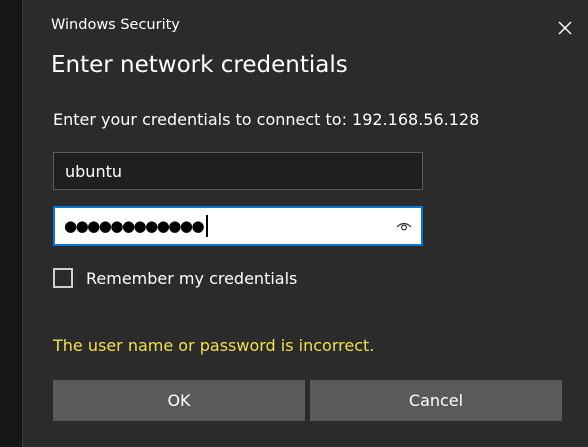  What do you see at coordinates (238, 226) in the screenshot?
I see `password-field: ●●●●●●●●●●●●` at bounding box center [238, 226].